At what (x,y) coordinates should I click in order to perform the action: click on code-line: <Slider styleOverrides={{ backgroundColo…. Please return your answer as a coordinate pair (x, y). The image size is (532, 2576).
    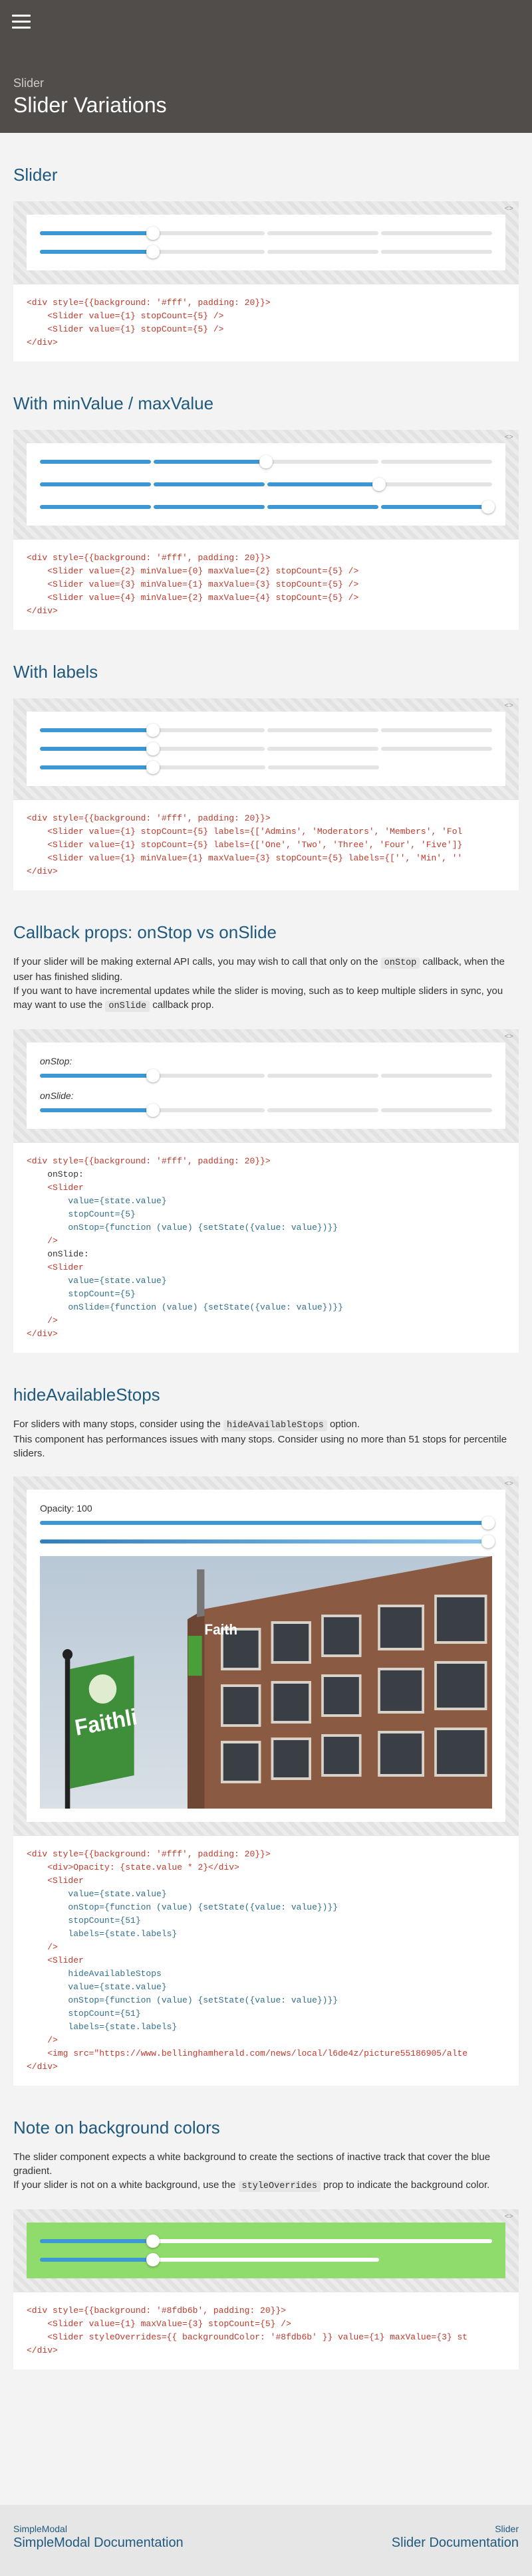
    Looking at the image, I should click on (247, 2337).